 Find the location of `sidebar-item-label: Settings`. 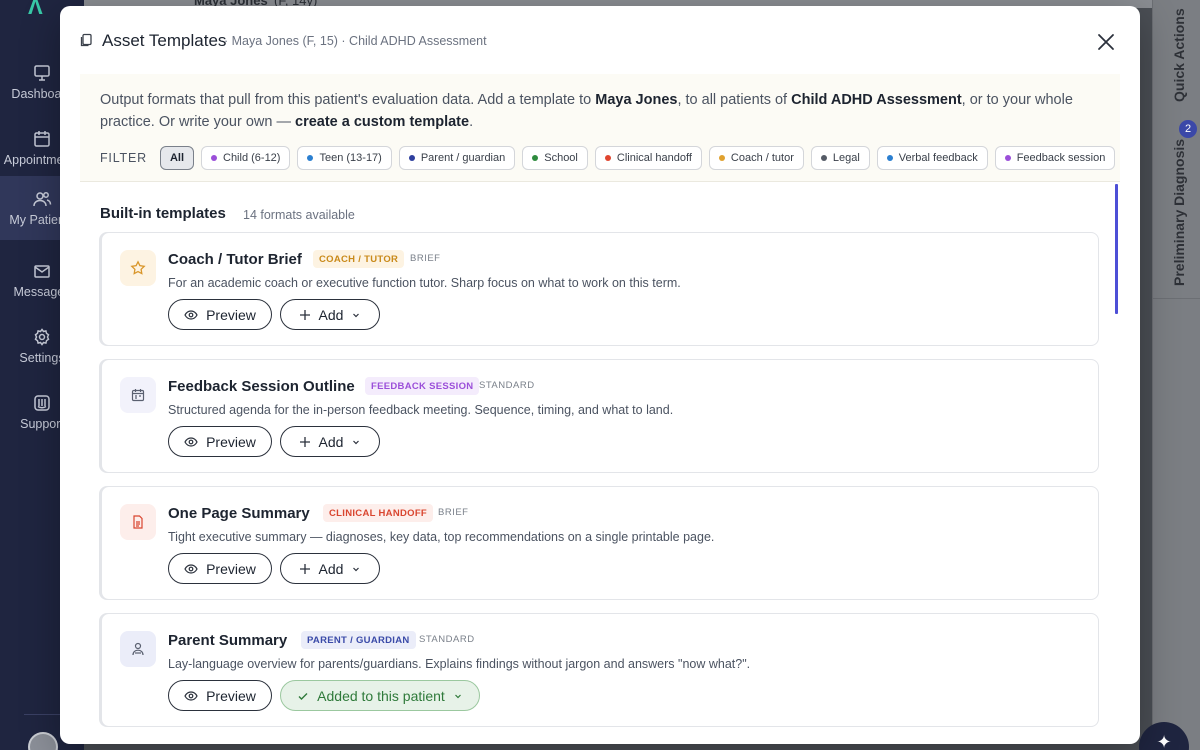

sidebar-item-label: Settings is located at coordinates (42, 358).